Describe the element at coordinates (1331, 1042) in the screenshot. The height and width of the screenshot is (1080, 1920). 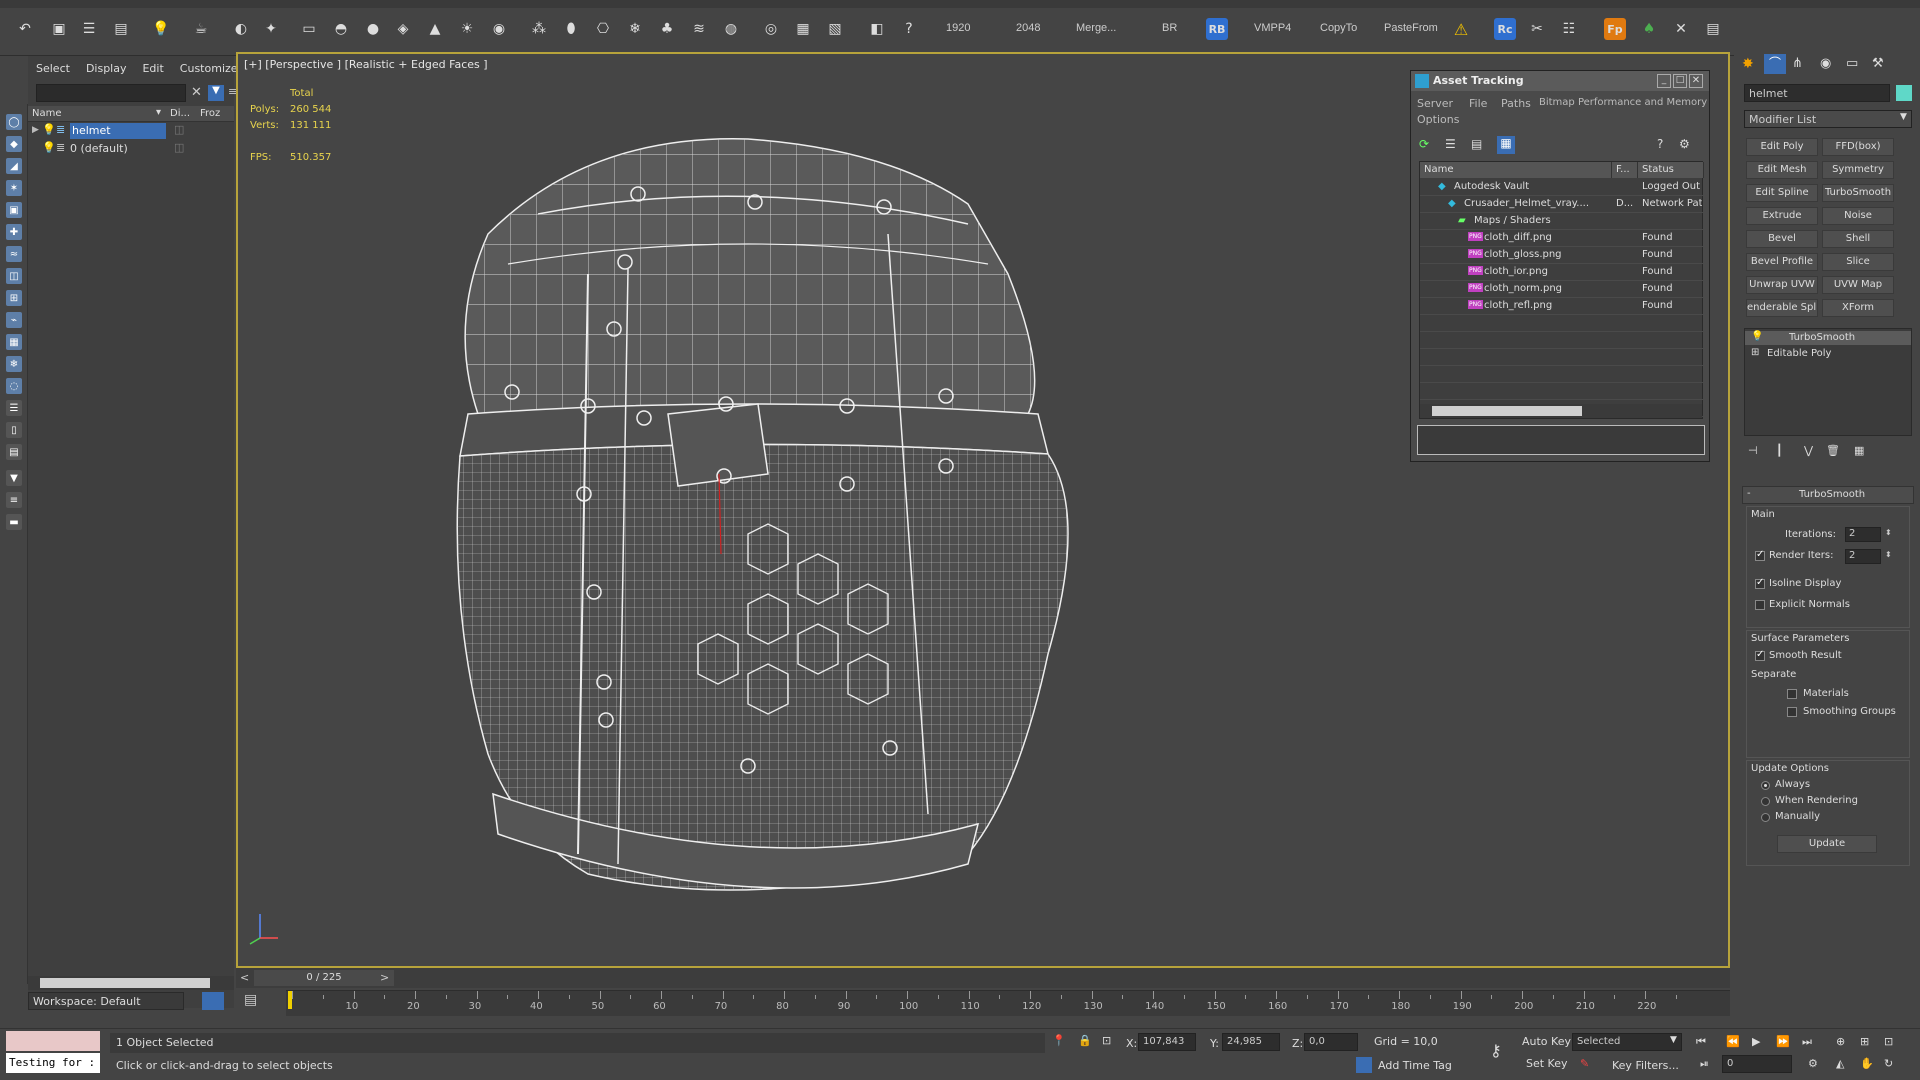
I see `z-coordinate-input: 0,0` at that location.